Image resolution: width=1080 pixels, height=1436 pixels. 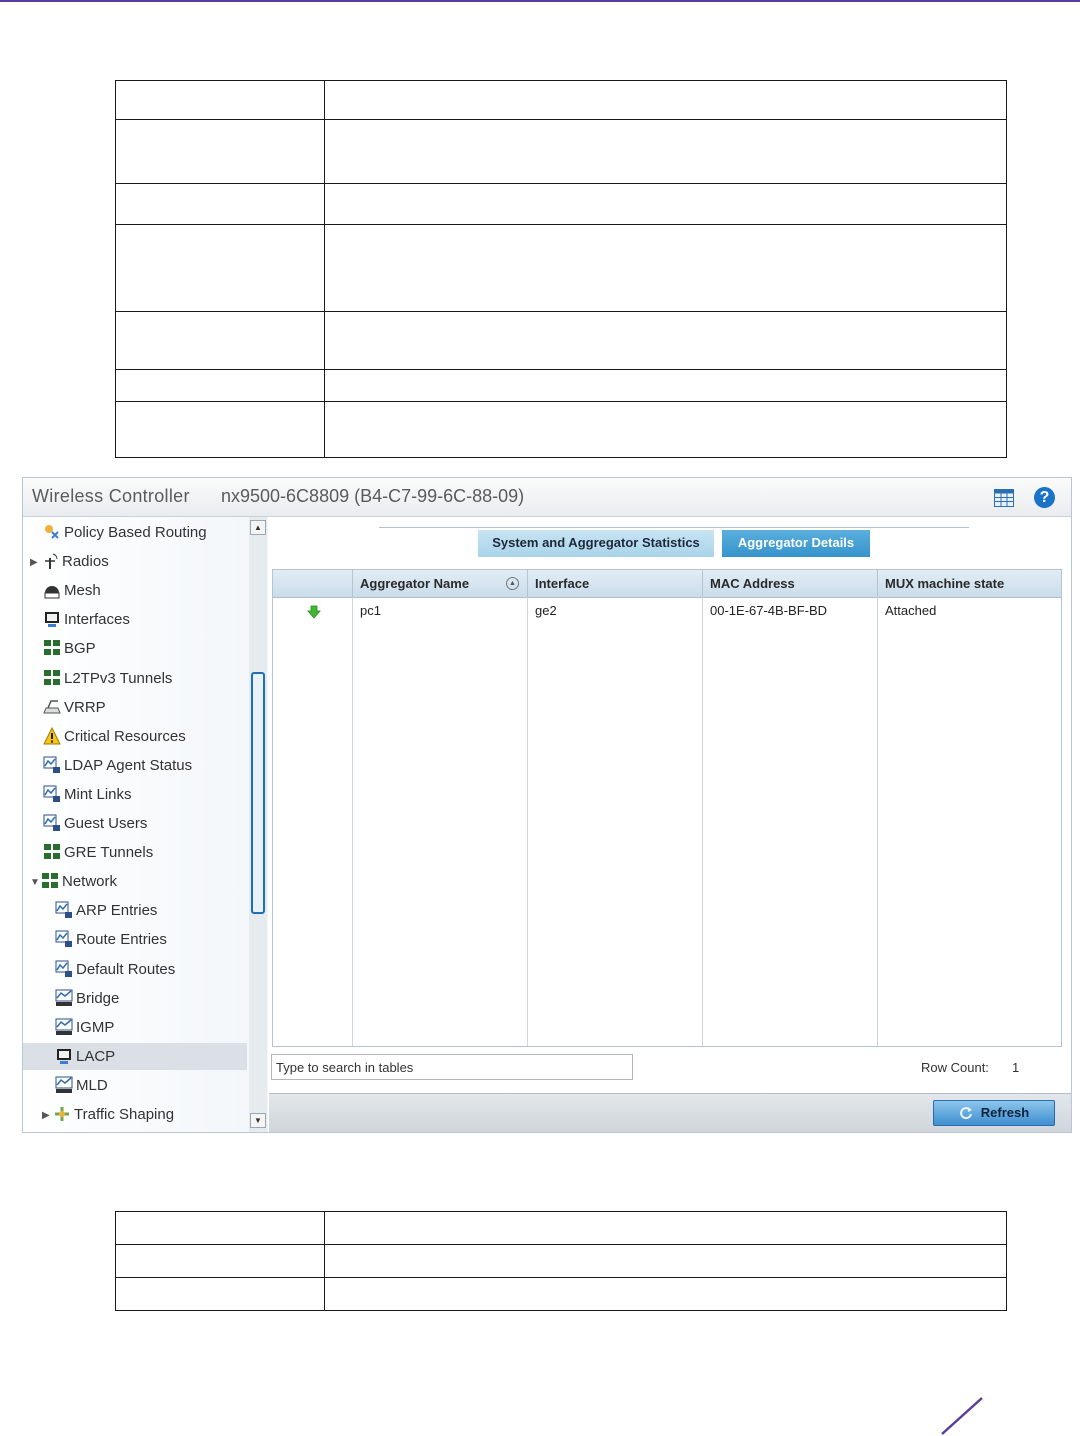 I want to click on nav-item-label: Route Entries, so click(x=121, y=940).